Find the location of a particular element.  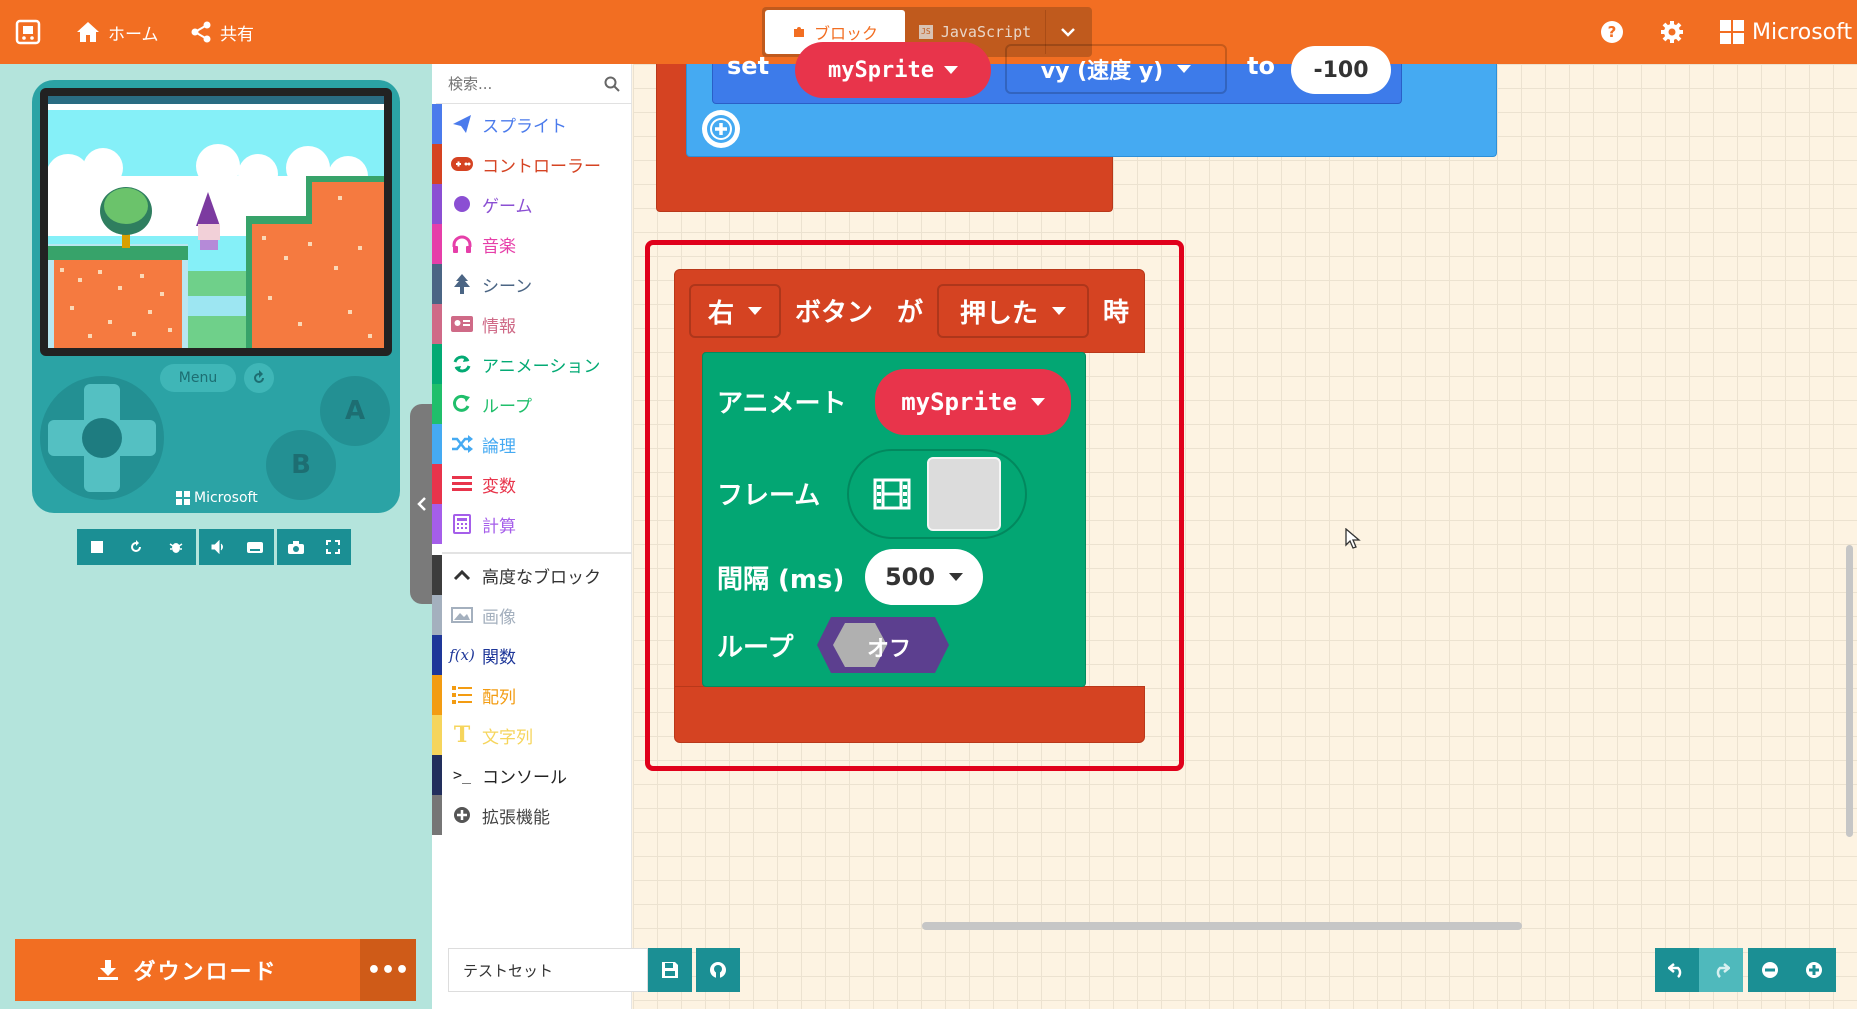

category-functions: f(x) 関数 is located at coordinates (532, 655).